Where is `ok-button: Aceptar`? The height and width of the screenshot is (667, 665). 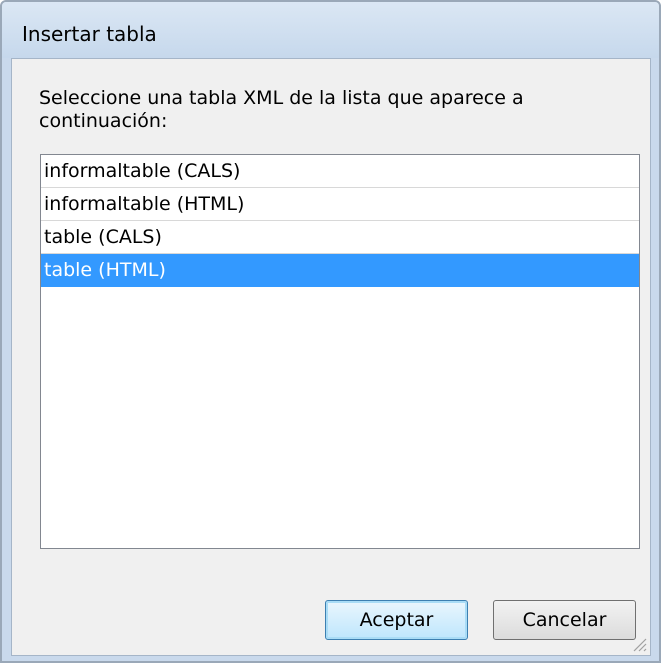 ok-button: Aceptar is located at coordinates (396, 620).